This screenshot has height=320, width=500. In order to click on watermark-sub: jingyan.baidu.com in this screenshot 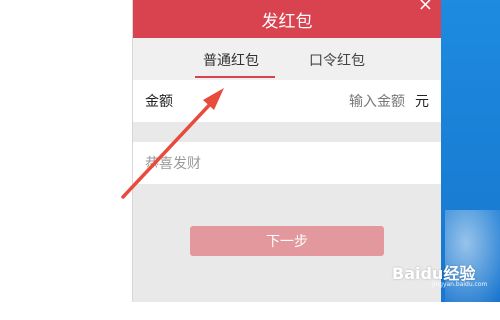, I will do `click(460, 284)`.